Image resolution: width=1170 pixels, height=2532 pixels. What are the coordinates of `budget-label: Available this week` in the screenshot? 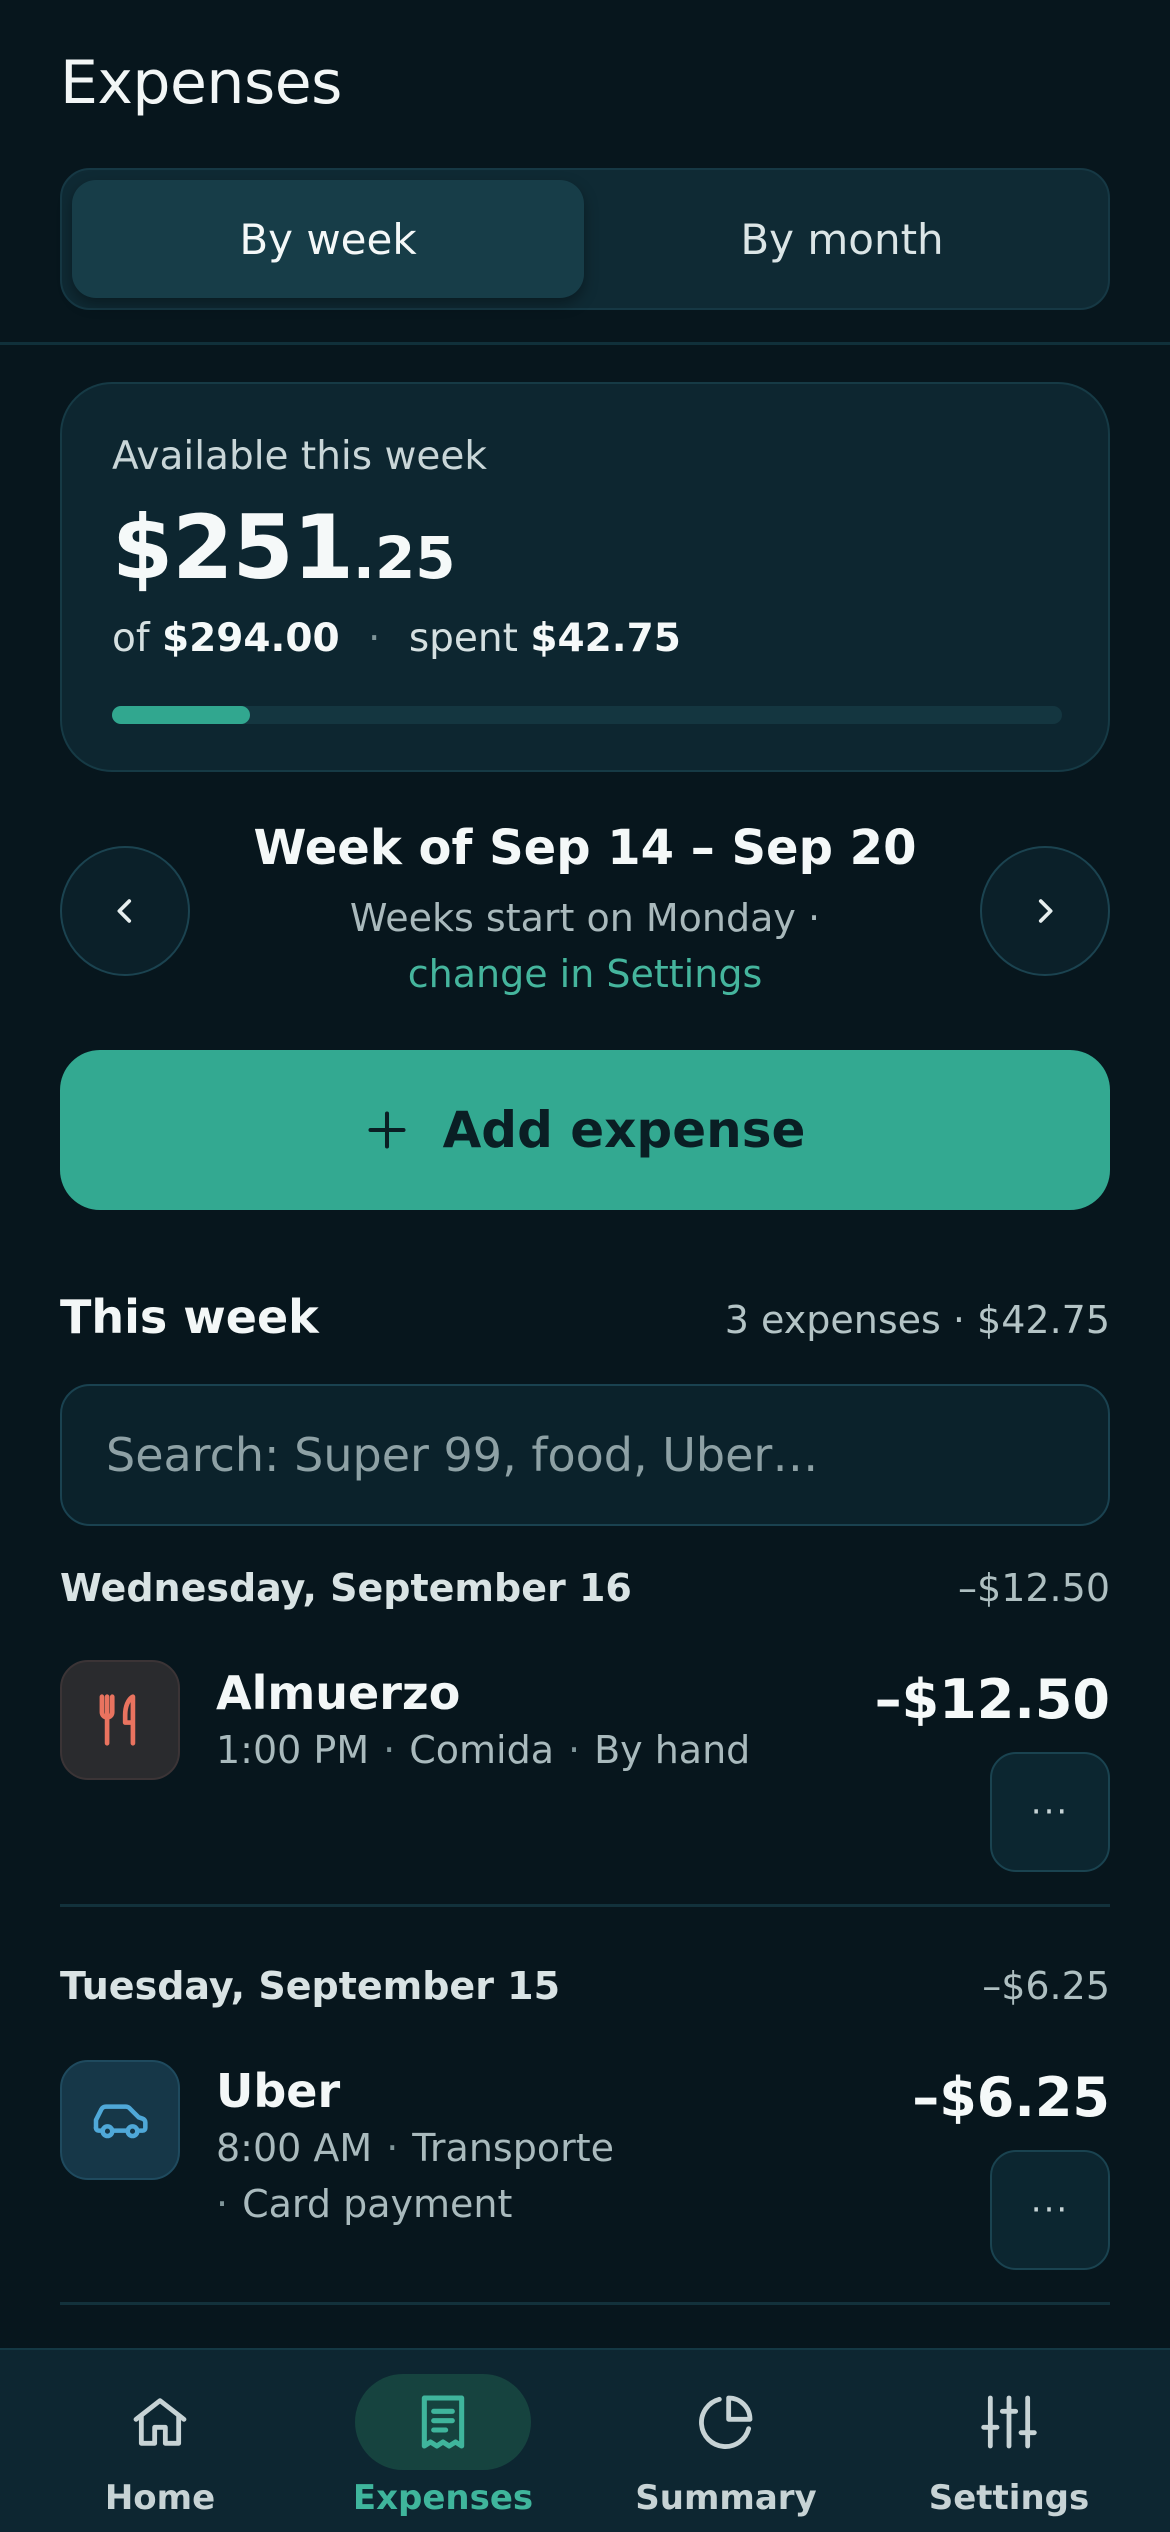 It's located at (299, 456).